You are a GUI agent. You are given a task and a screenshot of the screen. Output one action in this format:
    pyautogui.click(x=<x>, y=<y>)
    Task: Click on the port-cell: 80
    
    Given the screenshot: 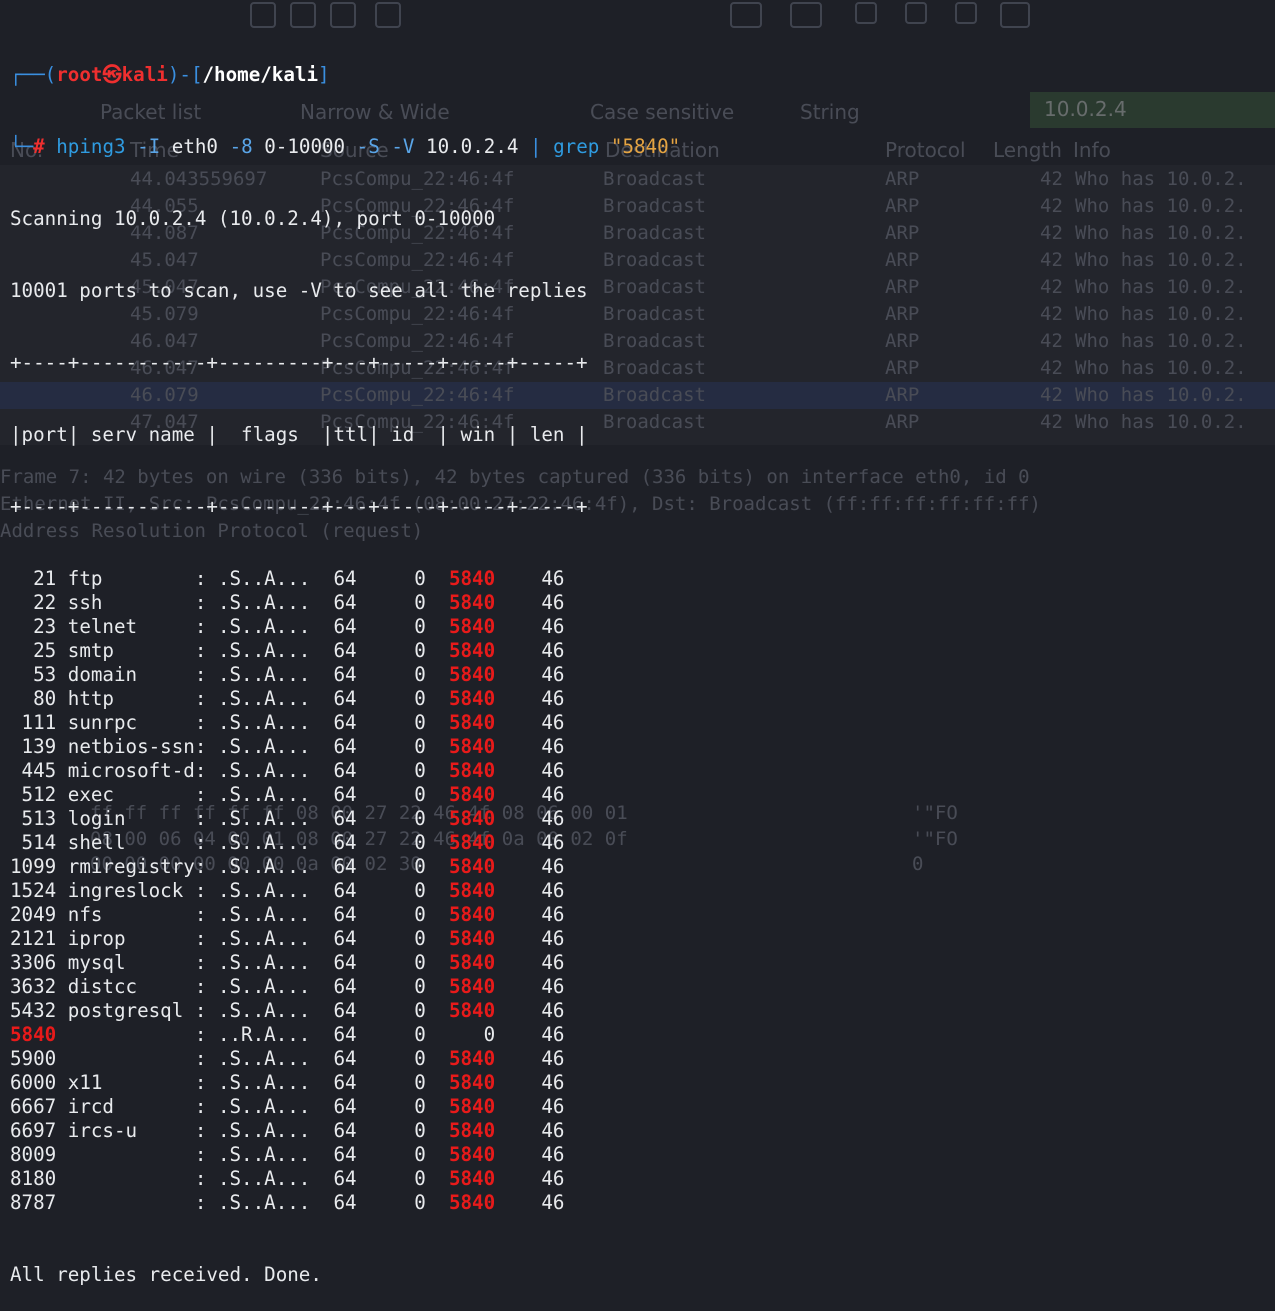 What is the action you would take?
    pyautogui.click(x=45, y=698)
    